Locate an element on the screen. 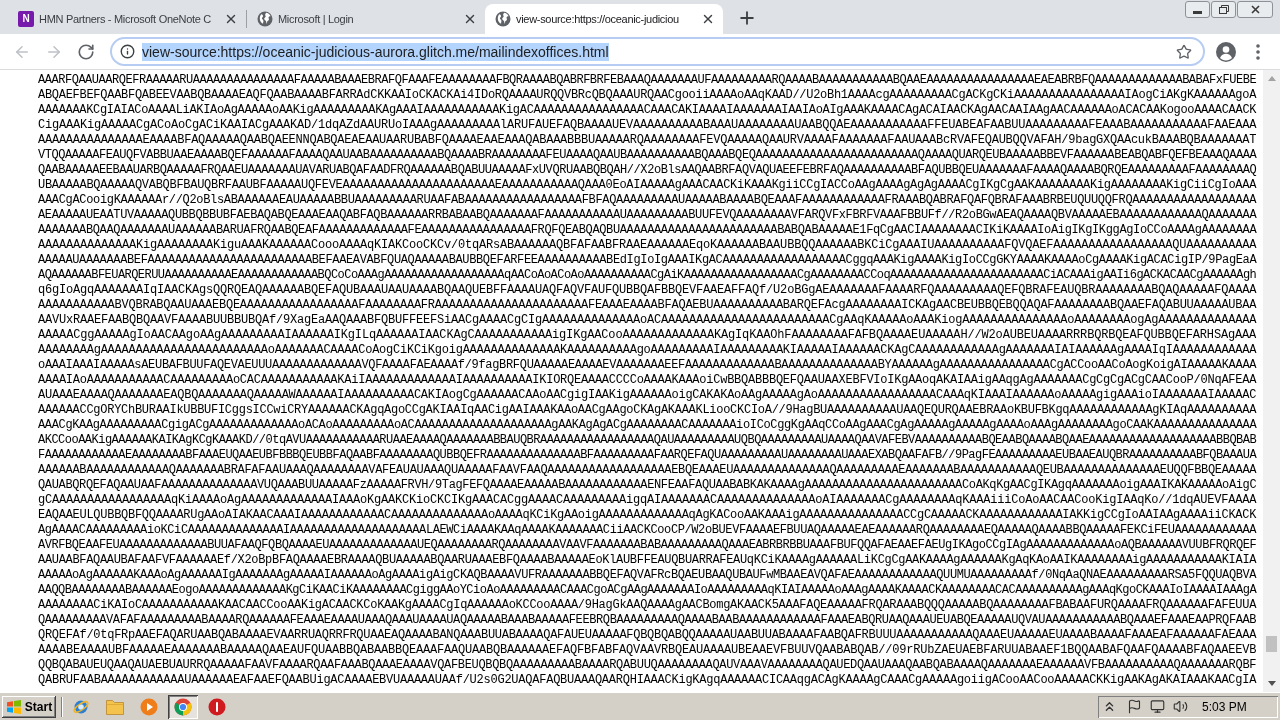  source-line: QAUABQRQEFAQAAUAAFAAAAAAAAAAAAAAVUQAAABUUAAAAAFzAAAAAFRVH/9TagFEFQAAAAEAAAAABAAAAAAAAAAAAENFEAAFAQUAABABKAKAAAAgAAAAAAAAAAAAAAAAAAAAAAACoAKqKgAACgIKAgqAAAAAAAoigAAAIKAKAAAAAoAigC is located at coordinates (647, 485).